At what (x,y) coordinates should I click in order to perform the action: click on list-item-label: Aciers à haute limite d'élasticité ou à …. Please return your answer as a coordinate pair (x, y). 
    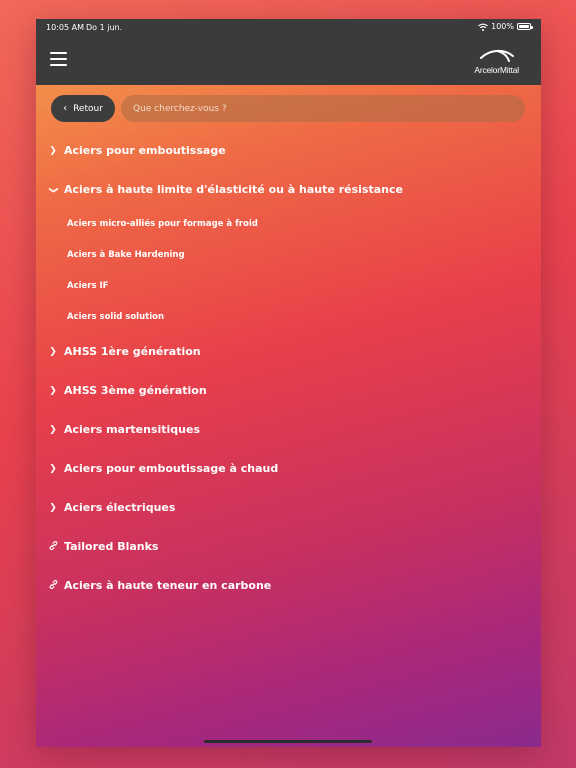
    Looking at the image, I should click on (233, 189).